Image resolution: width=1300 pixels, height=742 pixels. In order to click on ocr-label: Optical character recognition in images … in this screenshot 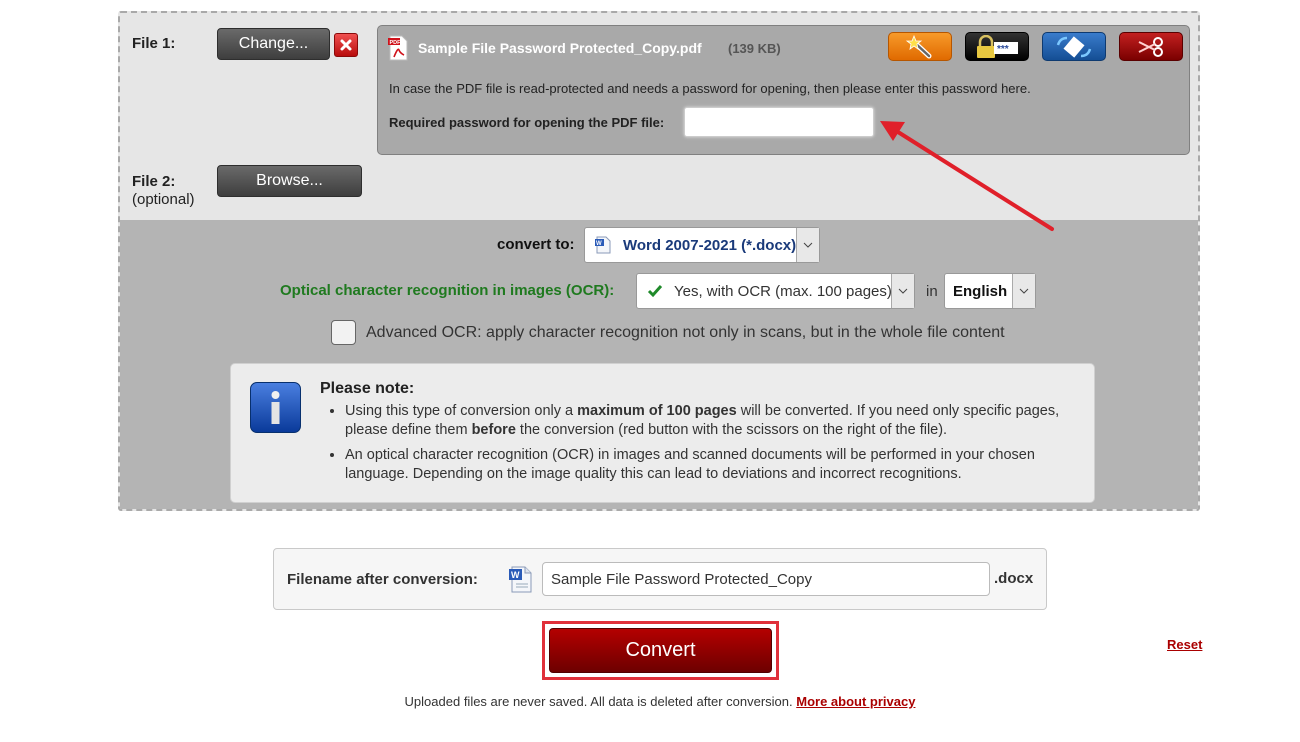, I will do `click(447, 290)`.